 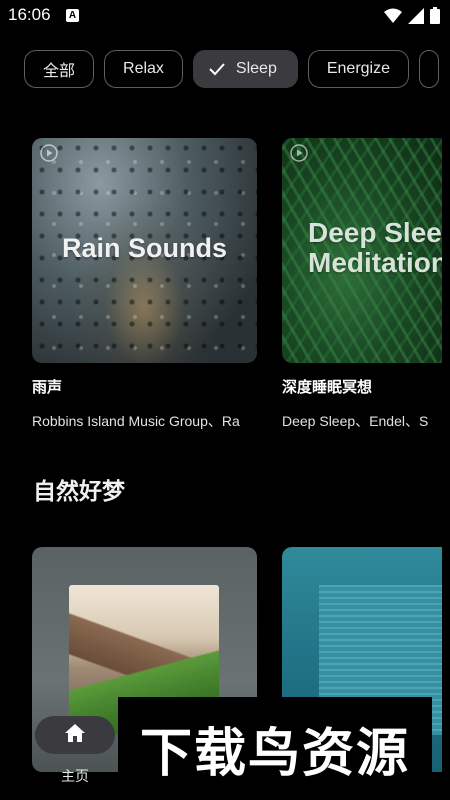 What do you see at coordinates (79, 491) in the screenshot?
I see `section-title: 自然好梦` at bounding box center [79, 491].